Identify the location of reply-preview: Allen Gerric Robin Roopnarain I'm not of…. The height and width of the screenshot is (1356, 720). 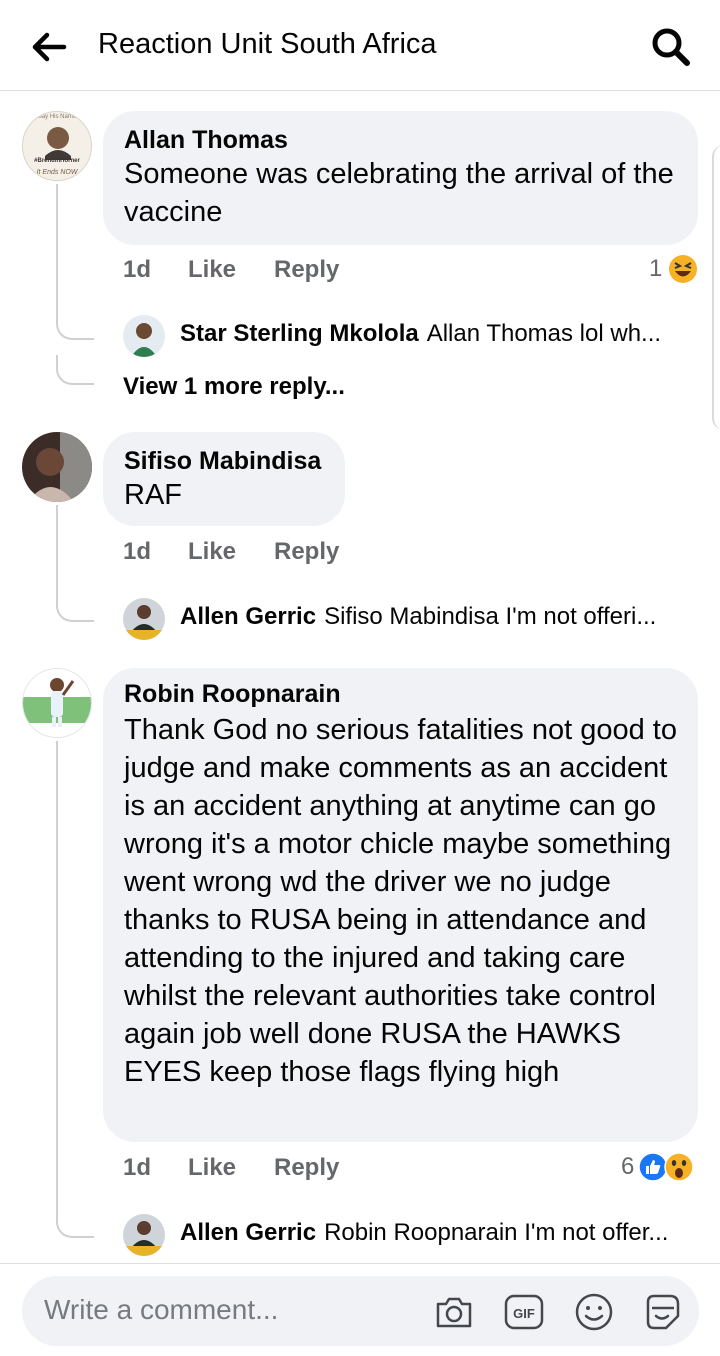
(424, 1233).